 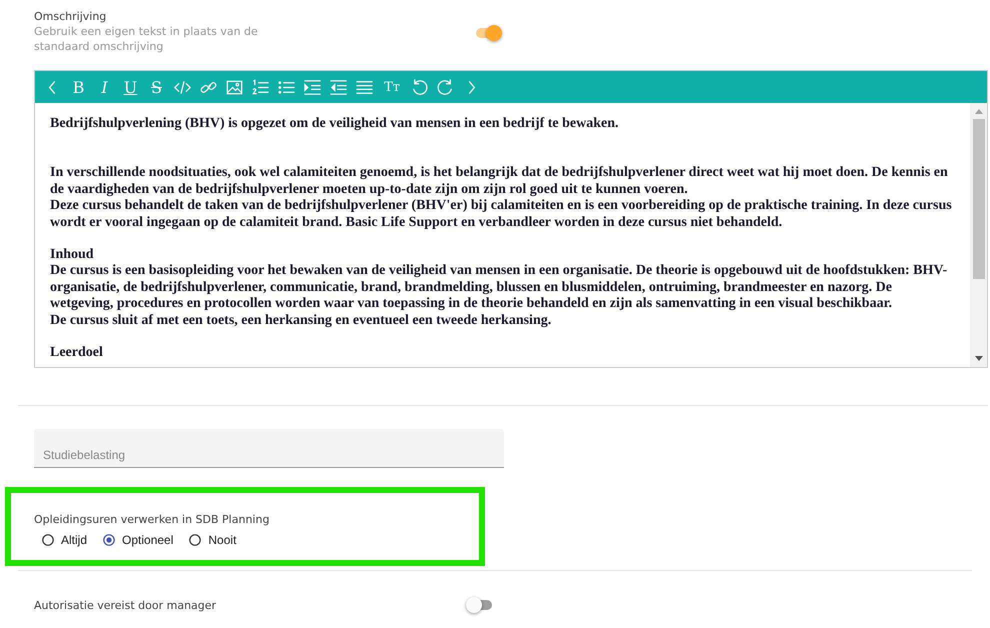 What do you see at coordinates (152, 519) in the screenshot?
I see `radio-group-label: Opleidingsuren verwerken in SDB Planning` at bounding box center [152, 519].